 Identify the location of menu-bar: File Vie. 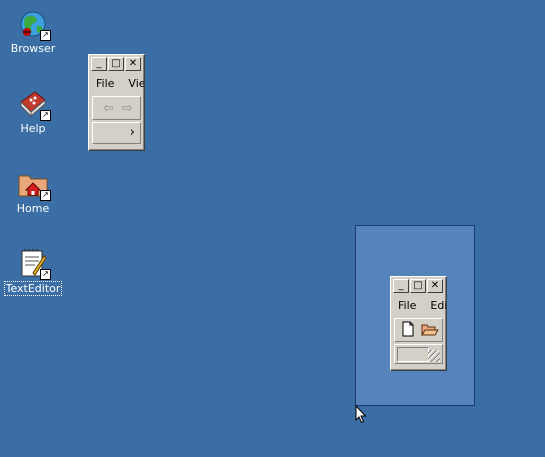
(116, 83).